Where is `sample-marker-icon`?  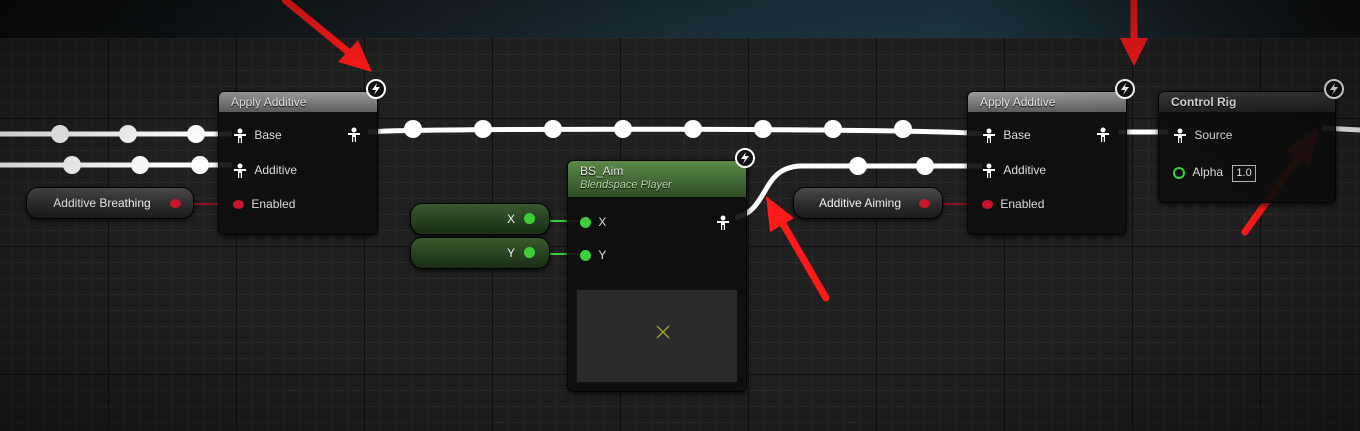
sample-marker-icon is located at coordinates (663, 332).